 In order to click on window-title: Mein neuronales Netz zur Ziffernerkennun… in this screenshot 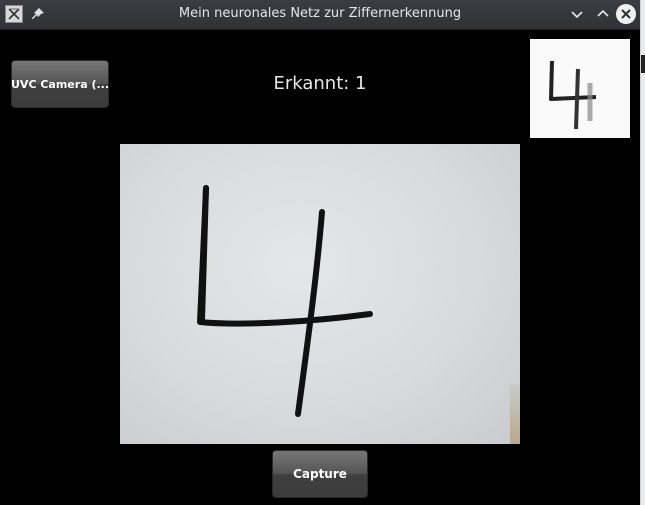, I will do `click(320, 13)`.